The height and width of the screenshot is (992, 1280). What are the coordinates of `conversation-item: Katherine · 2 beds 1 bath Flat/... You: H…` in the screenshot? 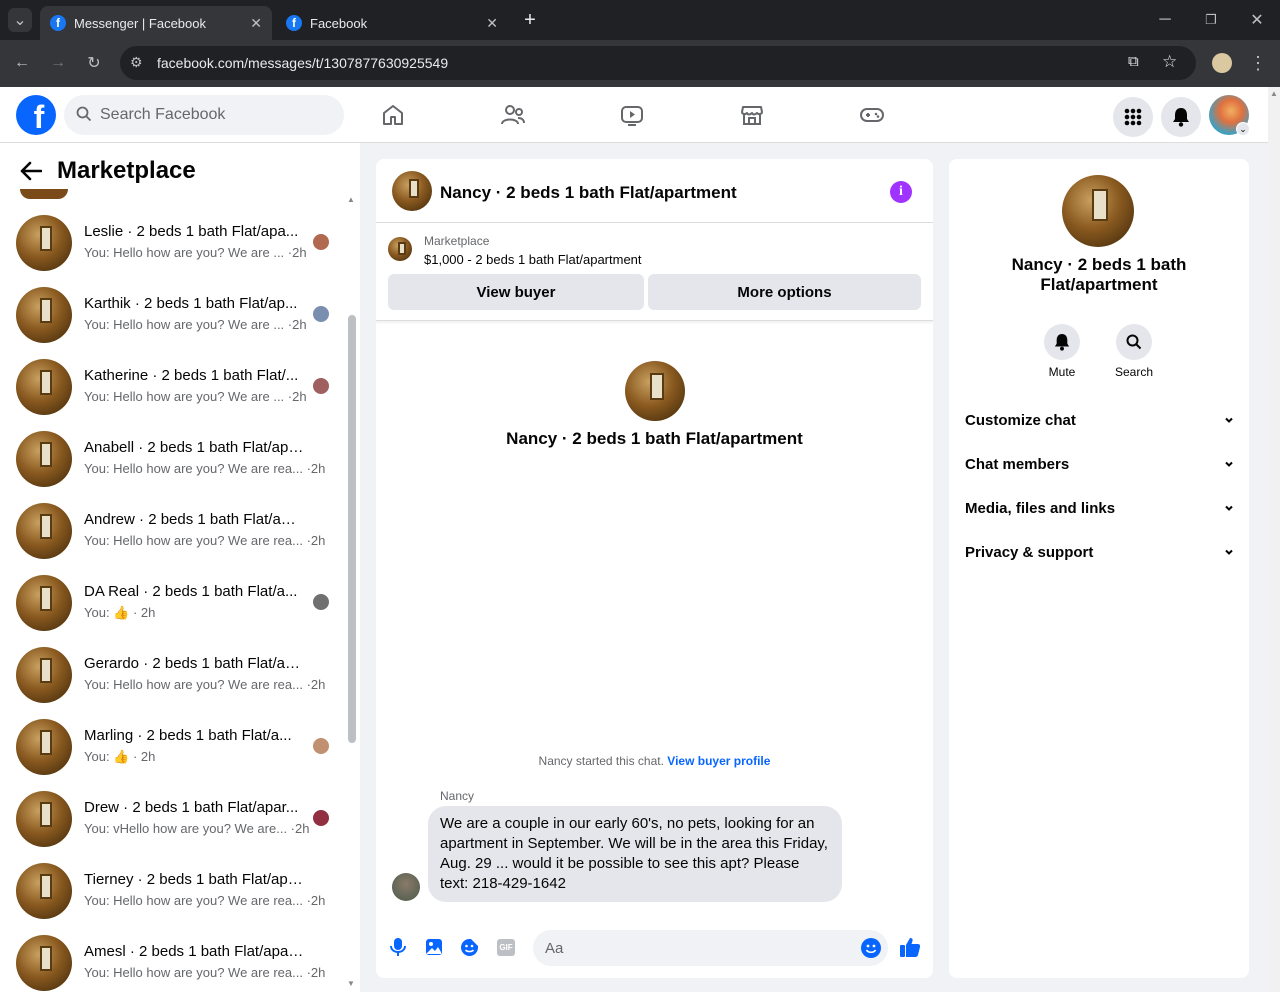 It's located at (170, 395).